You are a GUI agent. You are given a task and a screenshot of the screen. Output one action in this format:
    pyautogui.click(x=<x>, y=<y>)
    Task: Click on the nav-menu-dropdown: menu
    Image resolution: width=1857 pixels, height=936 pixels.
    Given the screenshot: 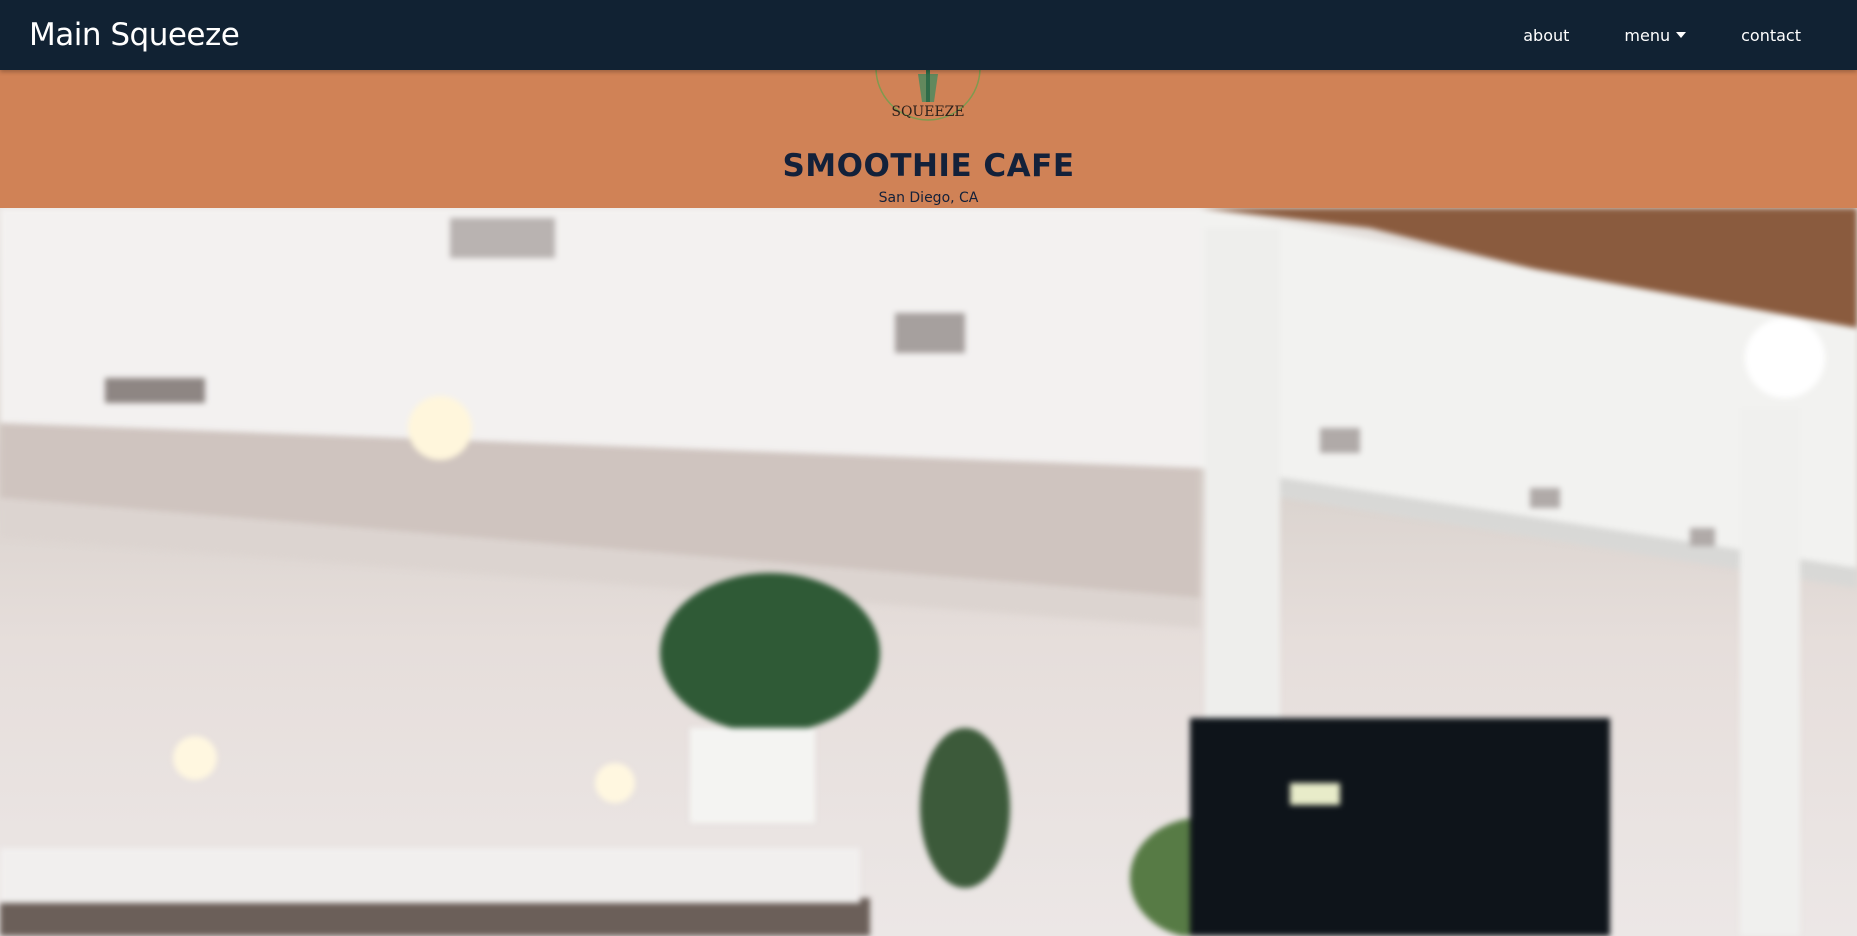 What is the action you would take?
    pyautogui.click(x=1655, y=35)
    